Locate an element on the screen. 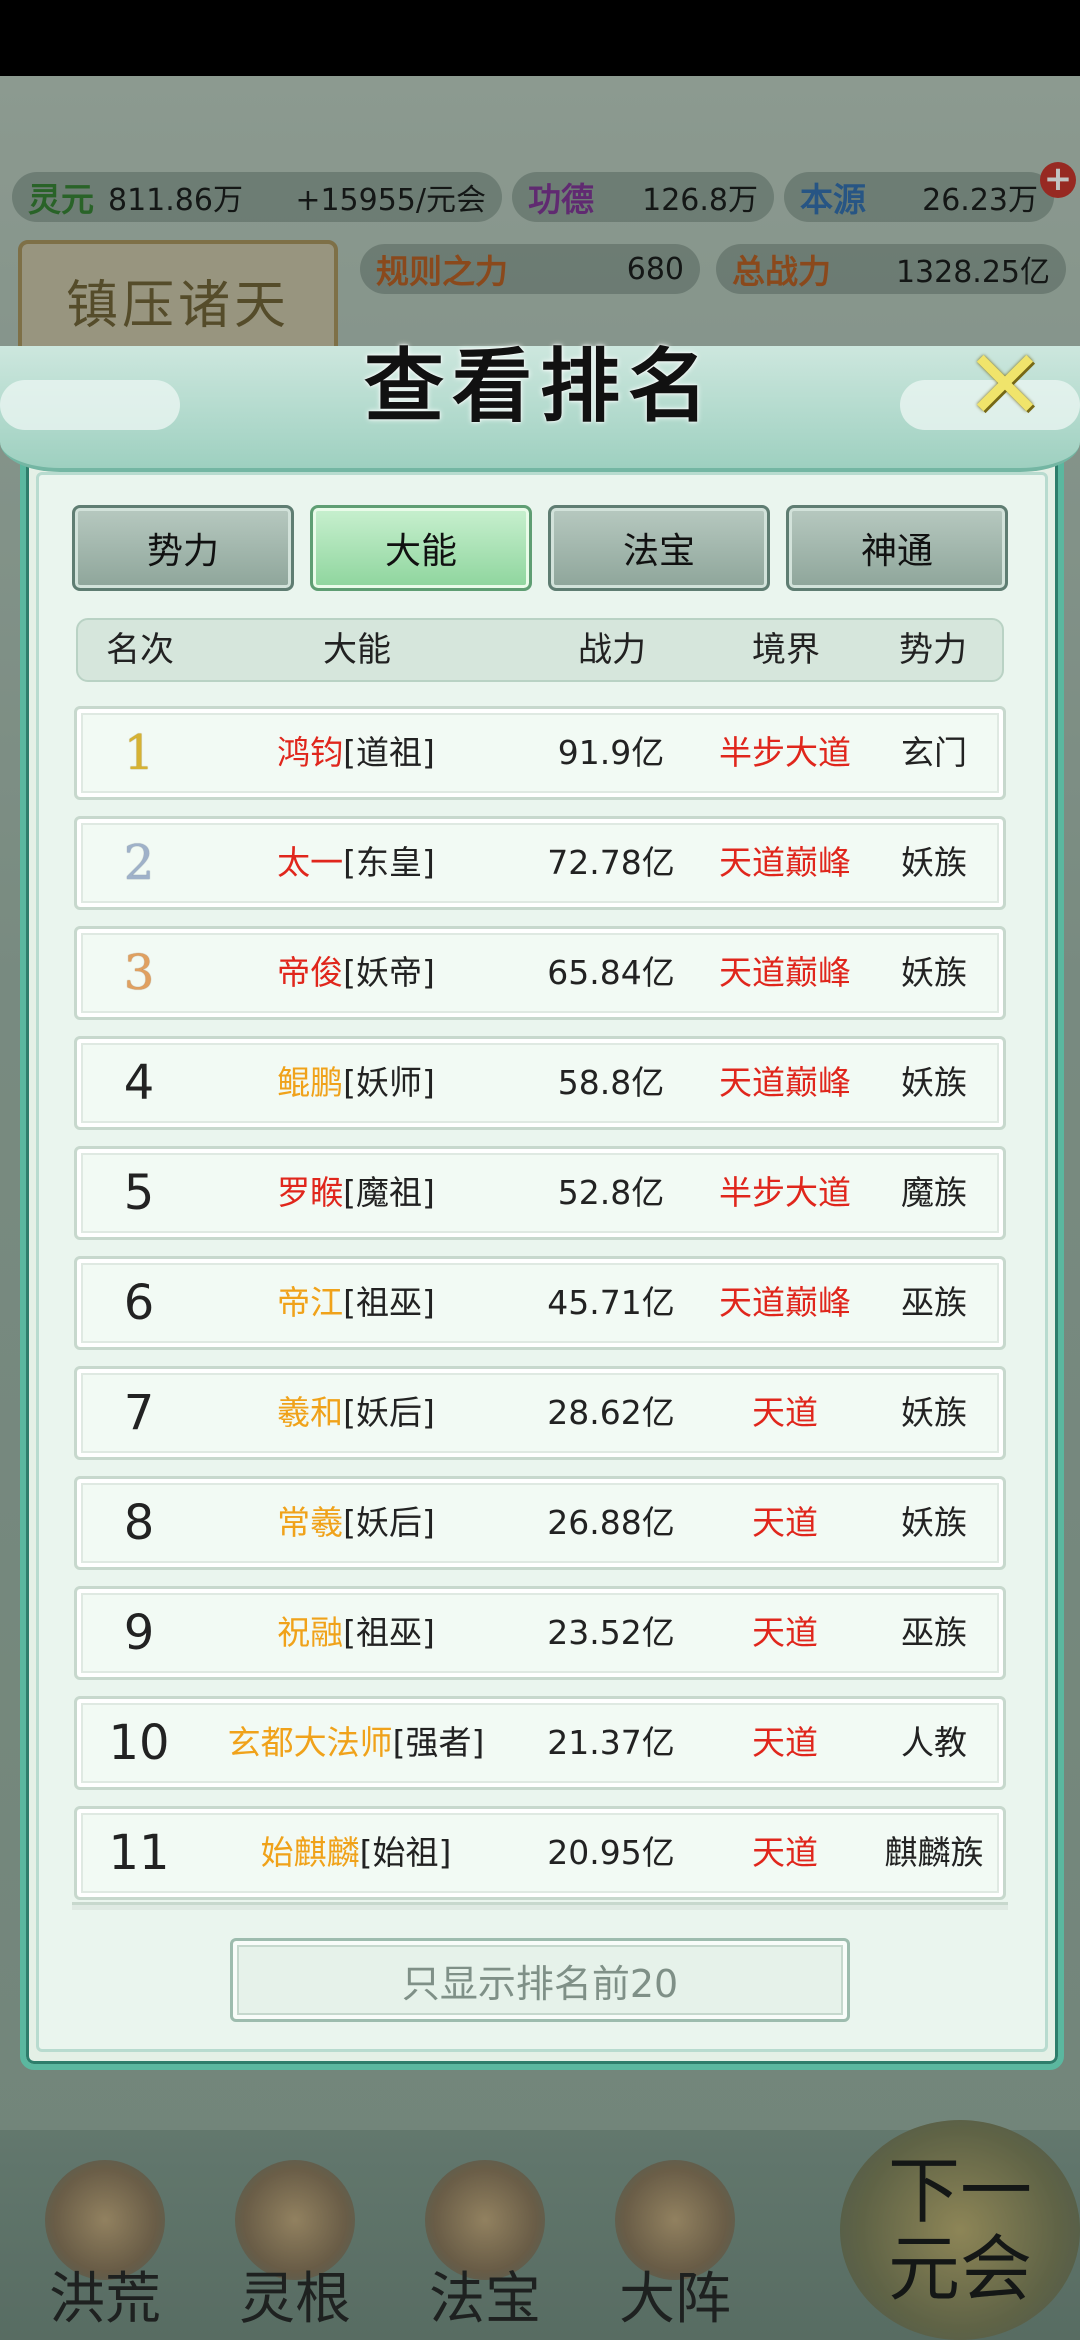 Image resolution: width=1080 pixels, height=2340 pixels. name-cell: 太一[东皇] is located at coordinates (356, 863).